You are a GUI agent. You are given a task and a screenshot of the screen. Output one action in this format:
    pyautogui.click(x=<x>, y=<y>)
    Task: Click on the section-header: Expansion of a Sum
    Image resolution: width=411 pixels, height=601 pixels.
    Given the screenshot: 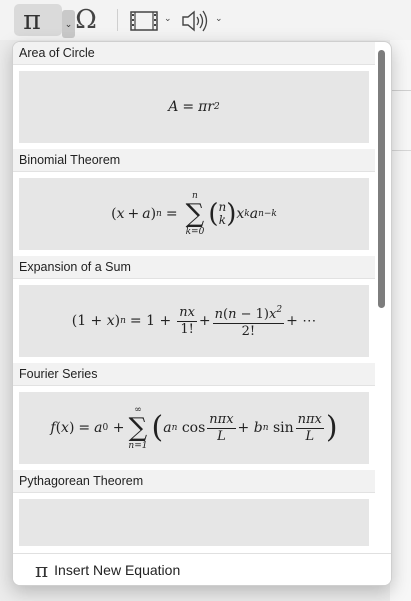 What is the action you would take?
    pyautogui.click(x=194, y=267)
    